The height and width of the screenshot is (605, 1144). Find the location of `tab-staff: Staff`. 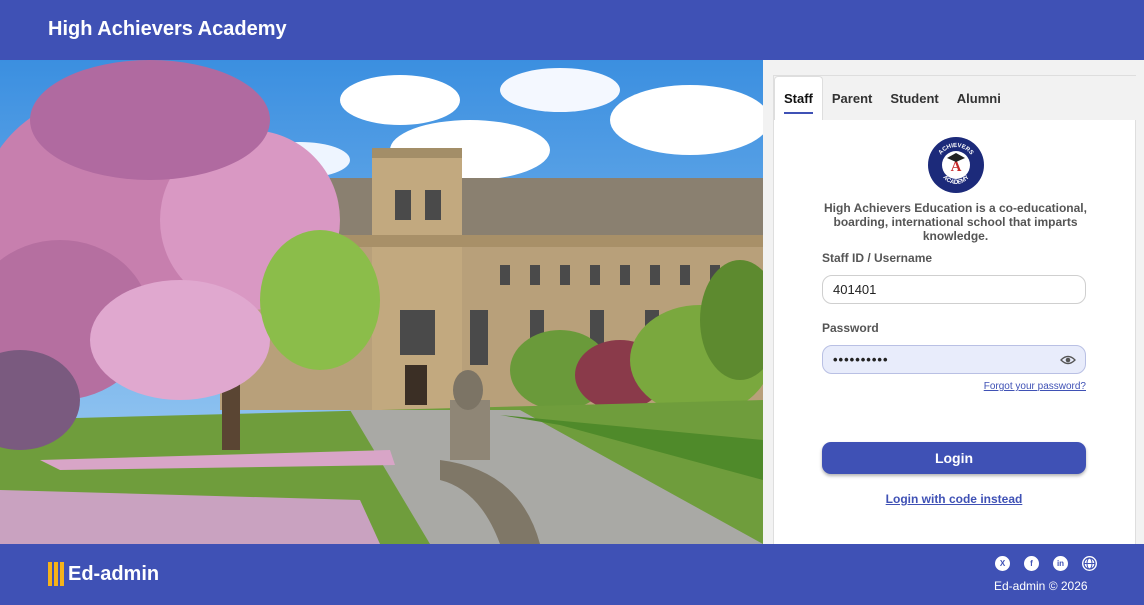

tab-staff: Staff is located at coordinates (798, 98).